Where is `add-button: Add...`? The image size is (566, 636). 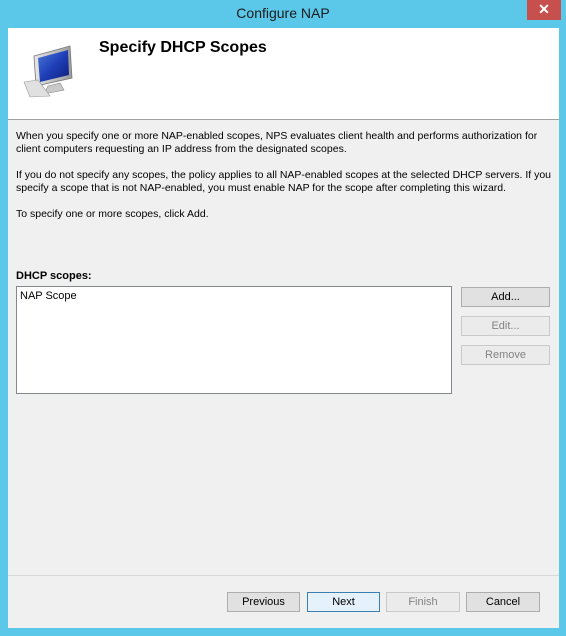 add-button: Add... is located at coordinates (505, 297).